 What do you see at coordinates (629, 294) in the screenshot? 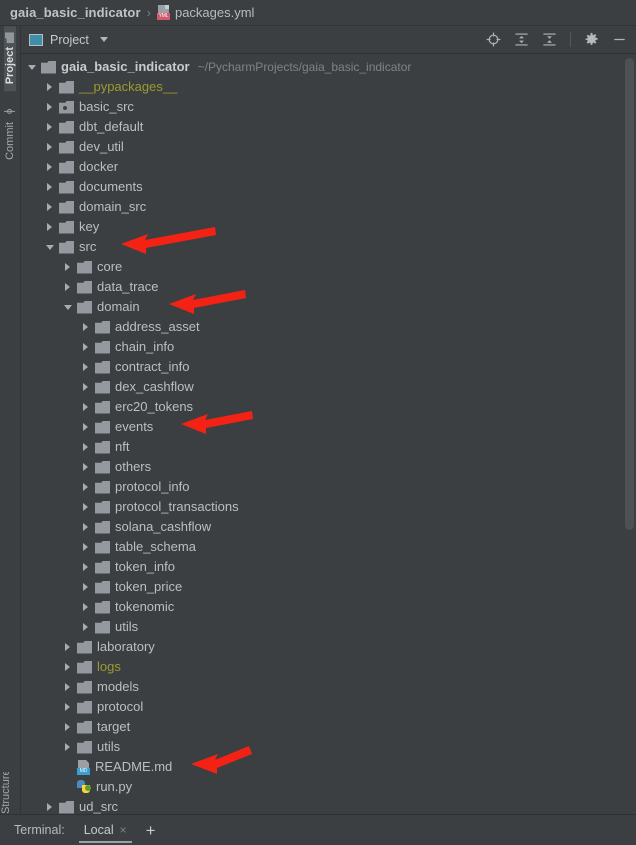
I see `vertical-scrollbar` at bounding box center [629, 294].